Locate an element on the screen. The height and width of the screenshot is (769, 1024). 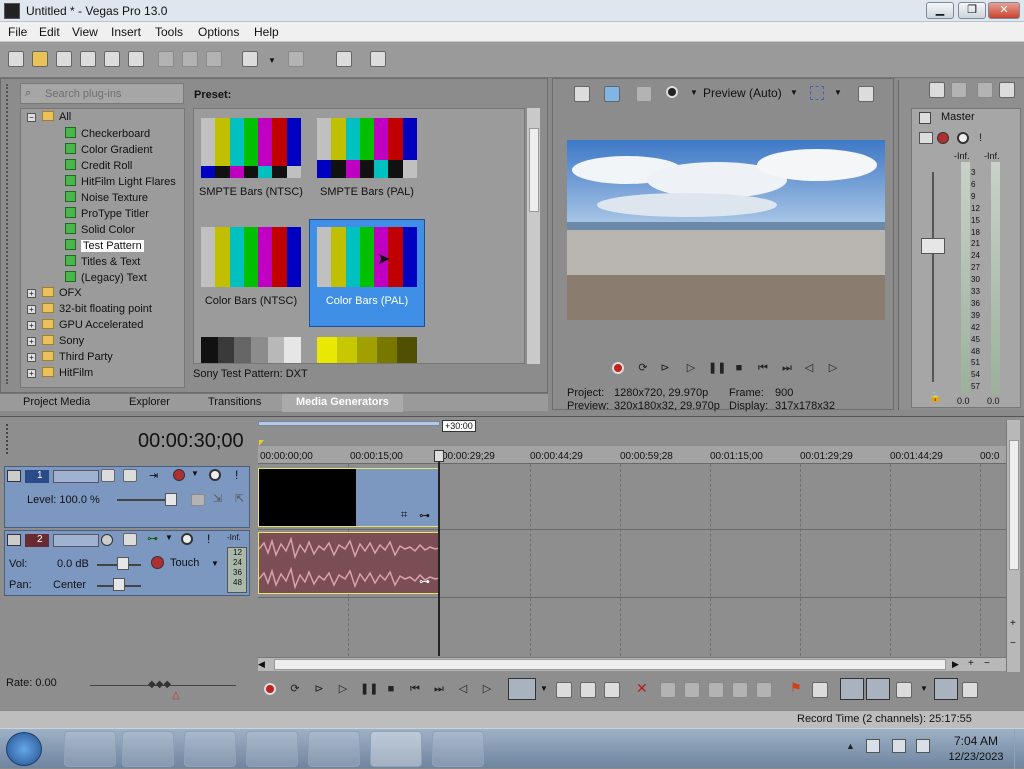
vscroll-thumb is located at coordinates (1014, 505).